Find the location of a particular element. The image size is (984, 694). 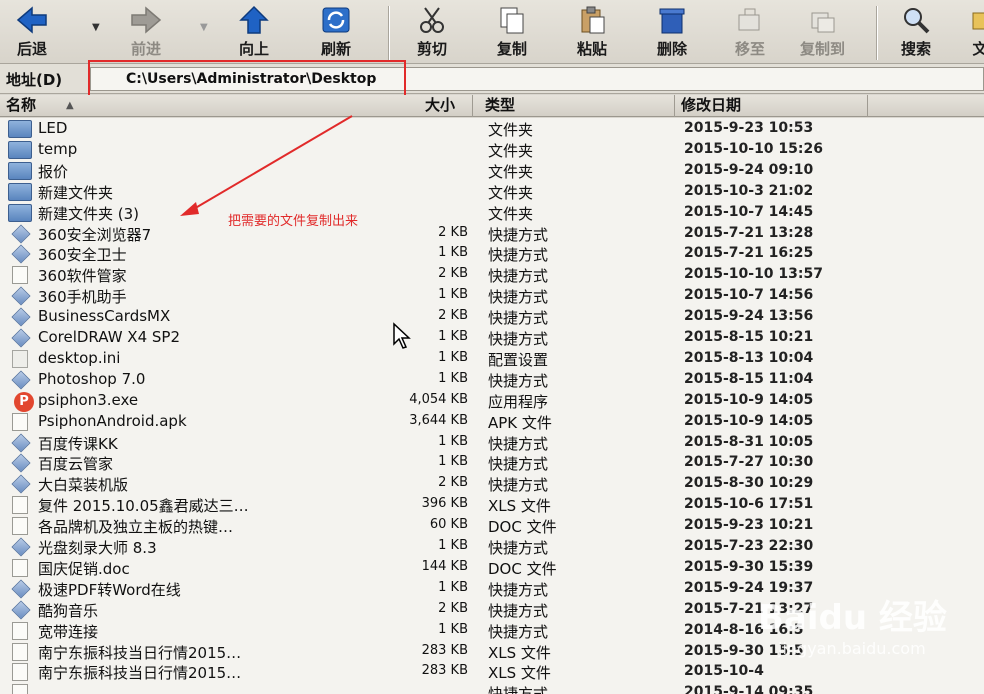

baidu-watermark: Baidu 经验 jingyan.baidu.com is located at coordinates (852, 624).